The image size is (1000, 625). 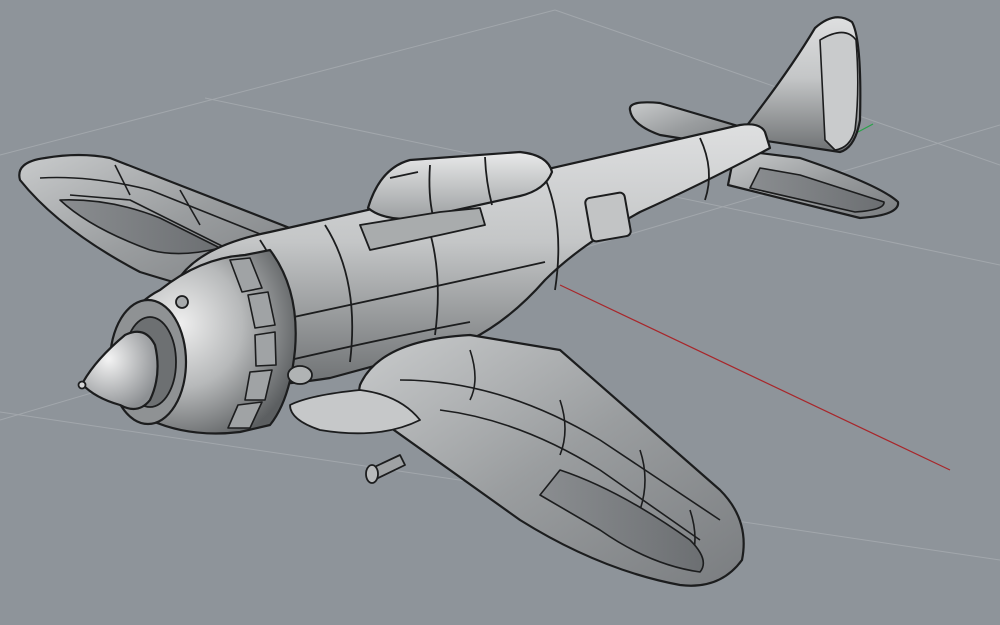 What do you see at coordinates (82, 385) in the screenshot?
I see `spinner-tip` at bounding box center [82, 385].